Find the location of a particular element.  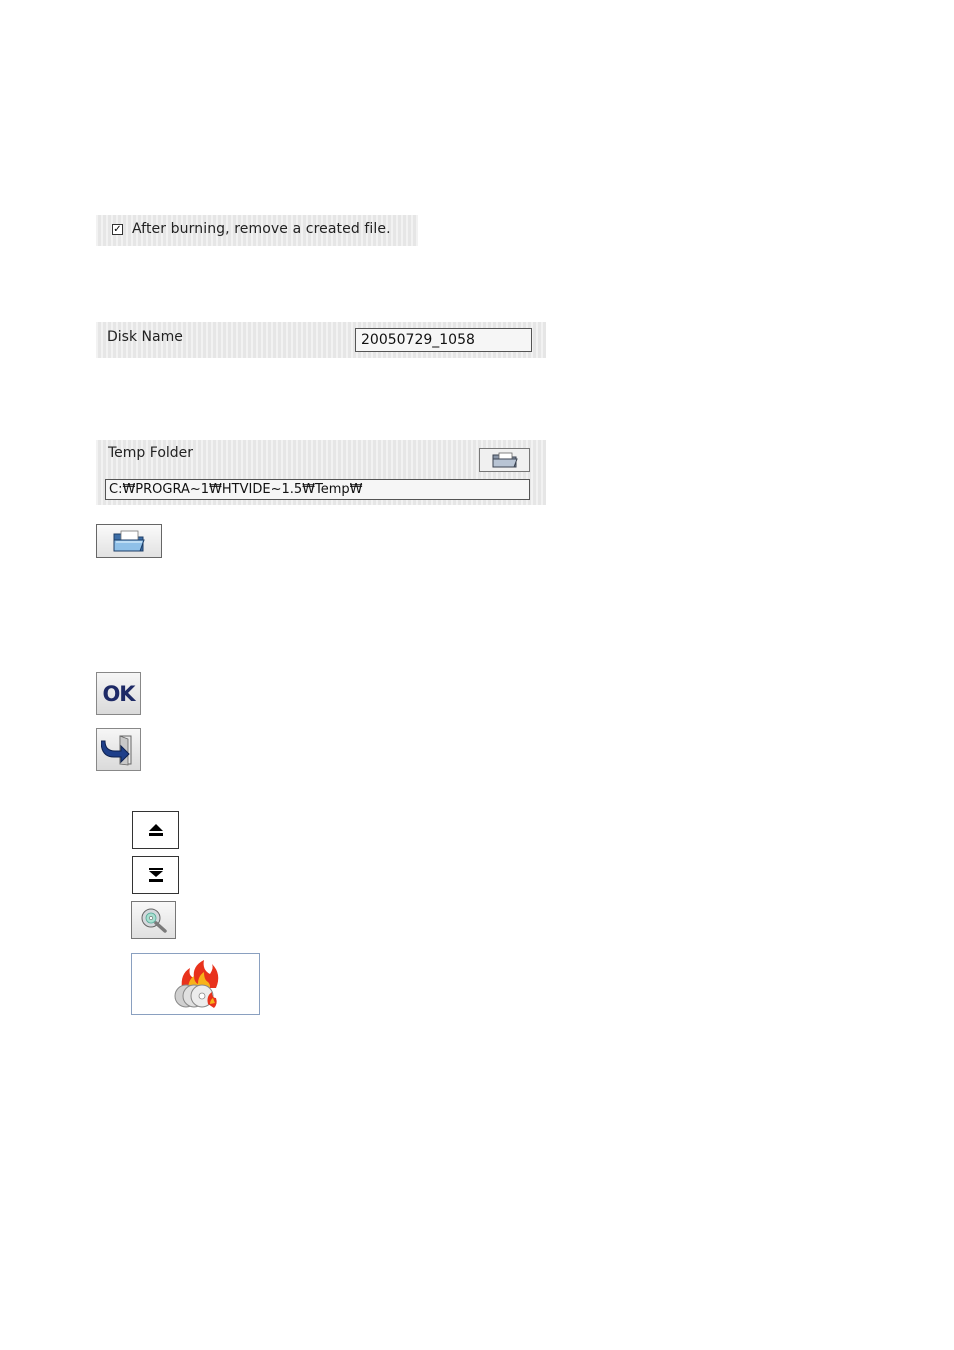

move-up-button is located at coordinates (155, 830).